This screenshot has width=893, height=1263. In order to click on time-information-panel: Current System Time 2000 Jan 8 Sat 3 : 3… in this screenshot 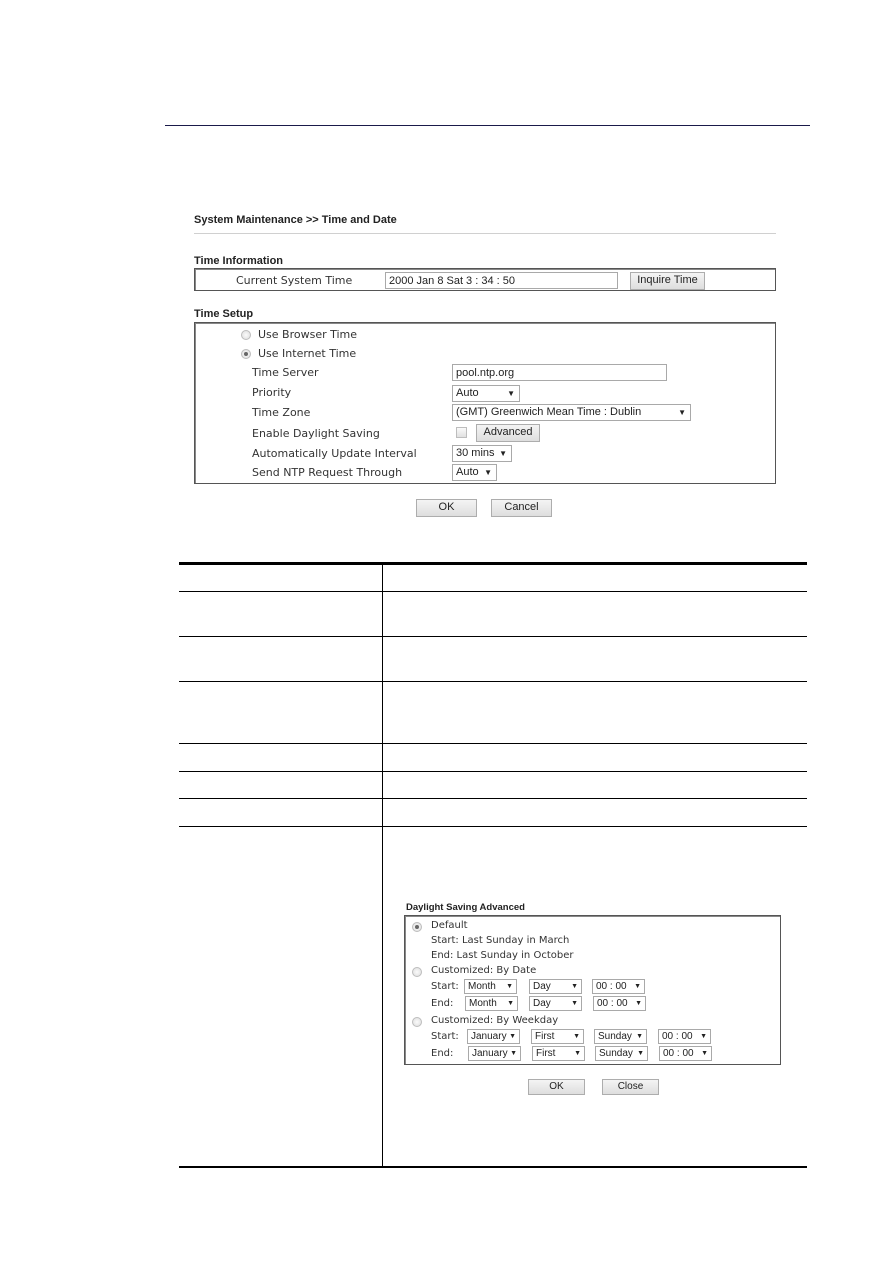, I will do `click(485, 279)`.